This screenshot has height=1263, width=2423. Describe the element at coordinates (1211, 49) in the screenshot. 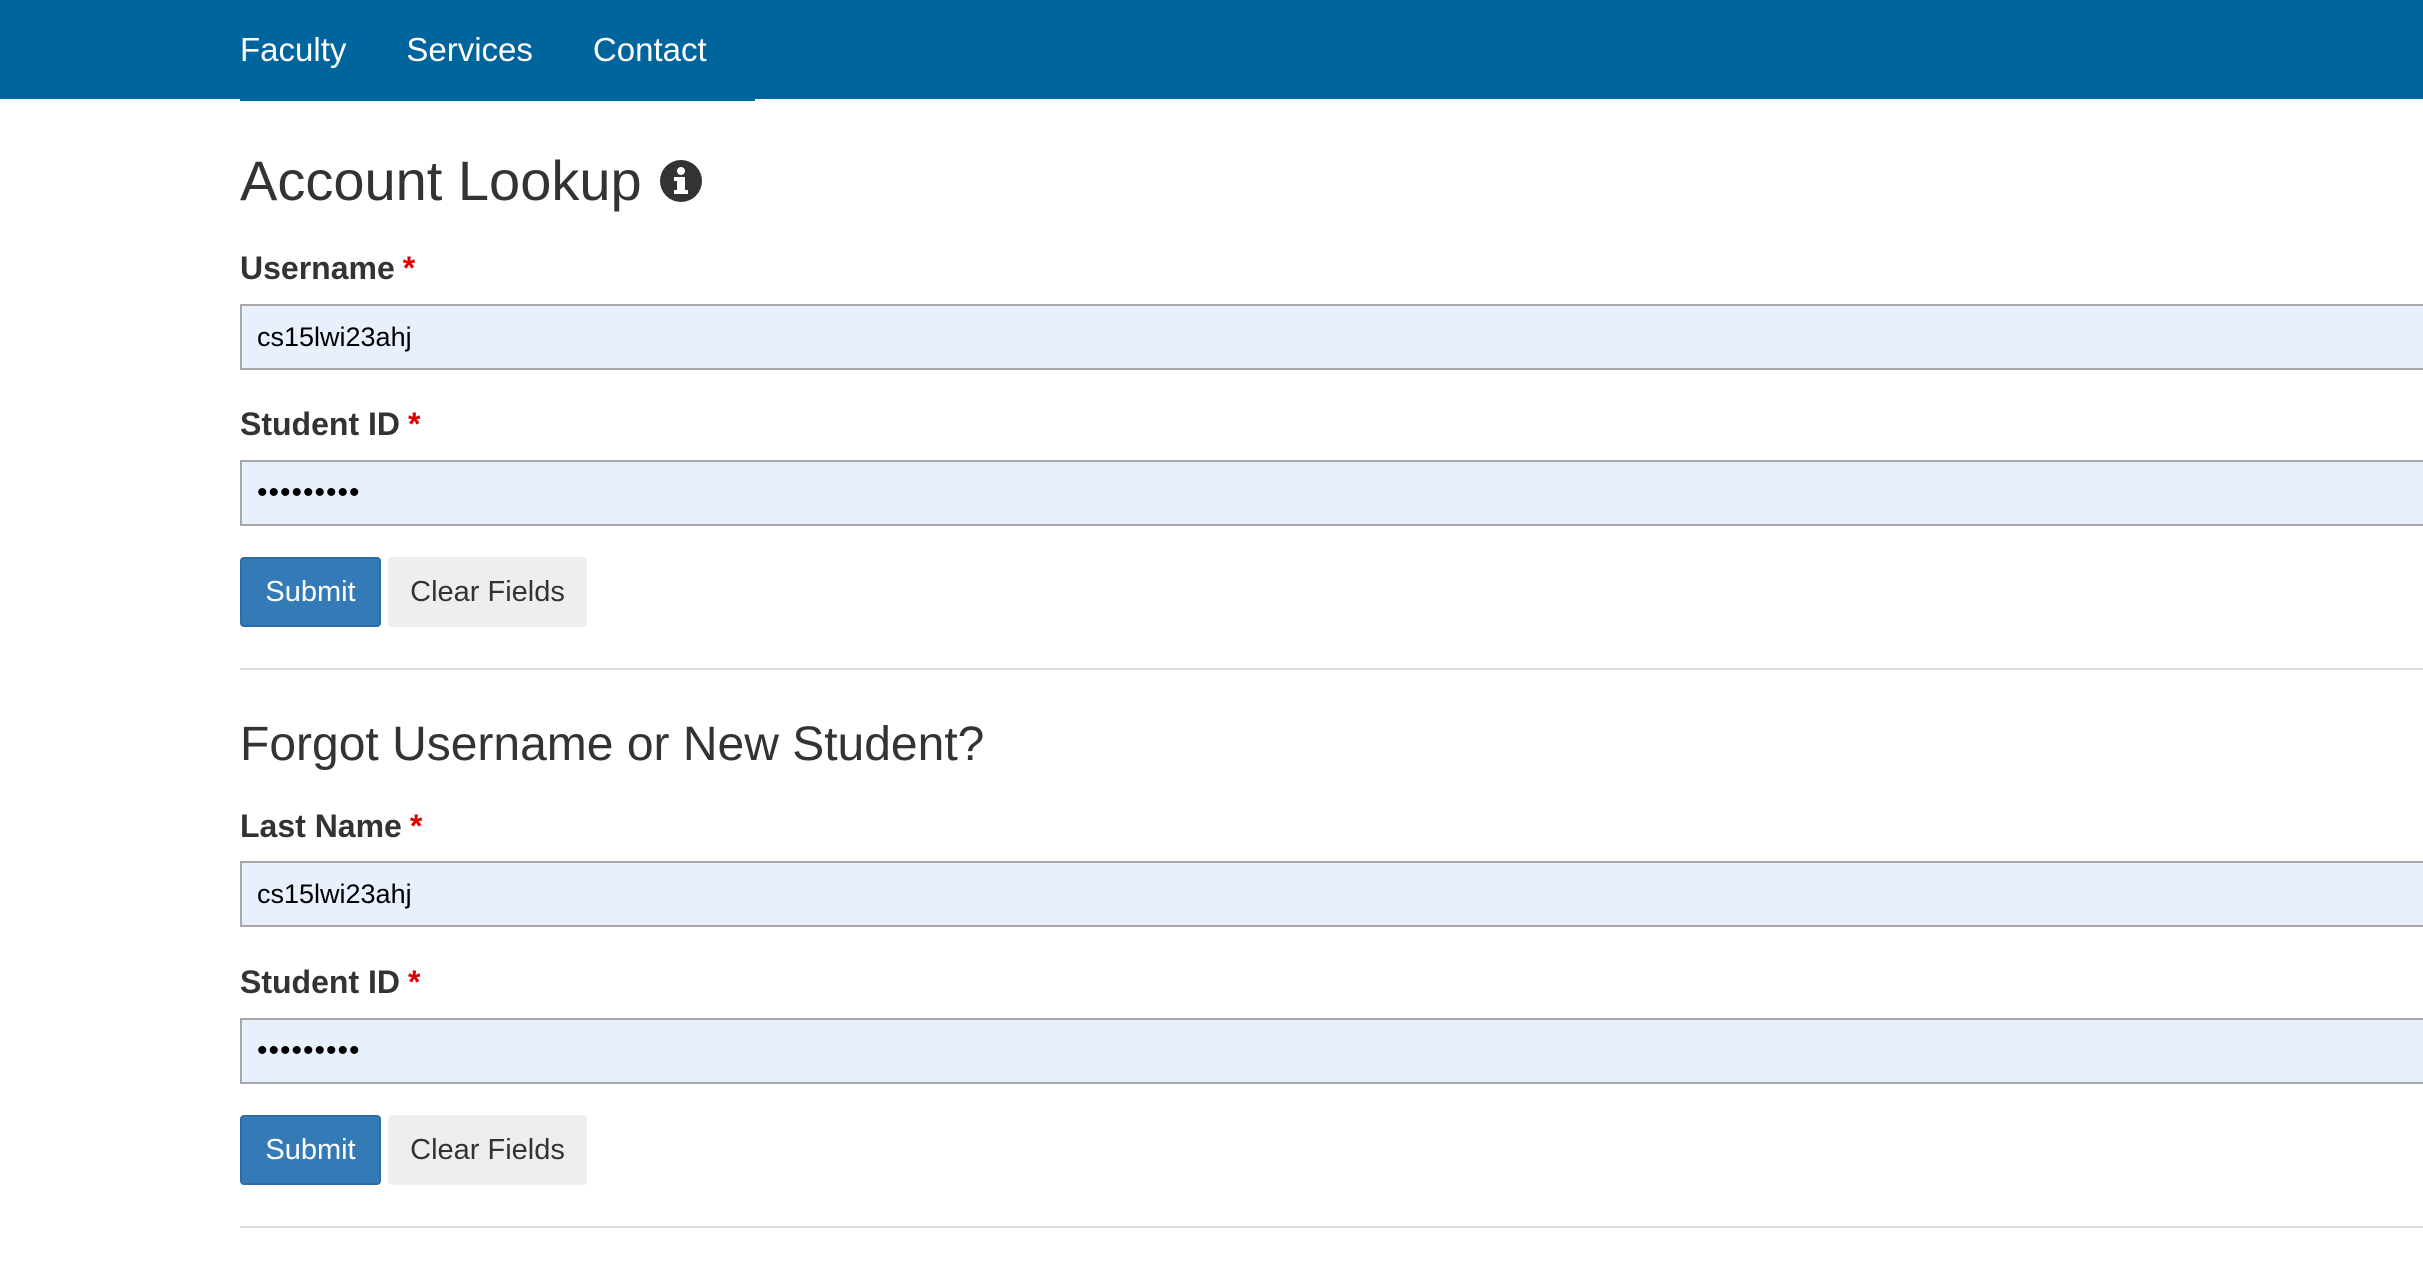

I see `top-navbar: Faculty Services Contact` at that location.